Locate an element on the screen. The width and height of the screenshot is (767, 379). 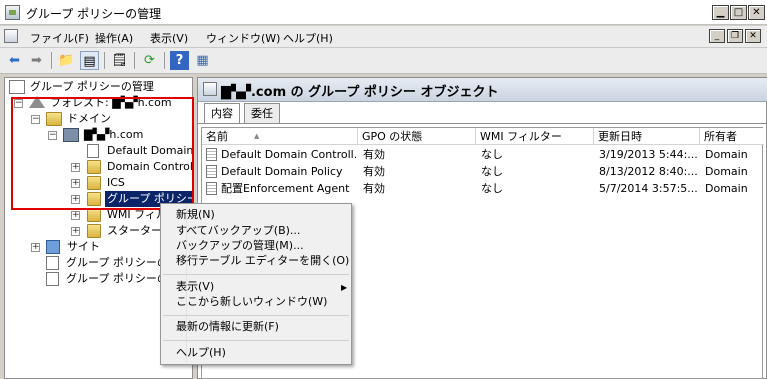
wmi-folder-icon is located at coordinates (94, 215).